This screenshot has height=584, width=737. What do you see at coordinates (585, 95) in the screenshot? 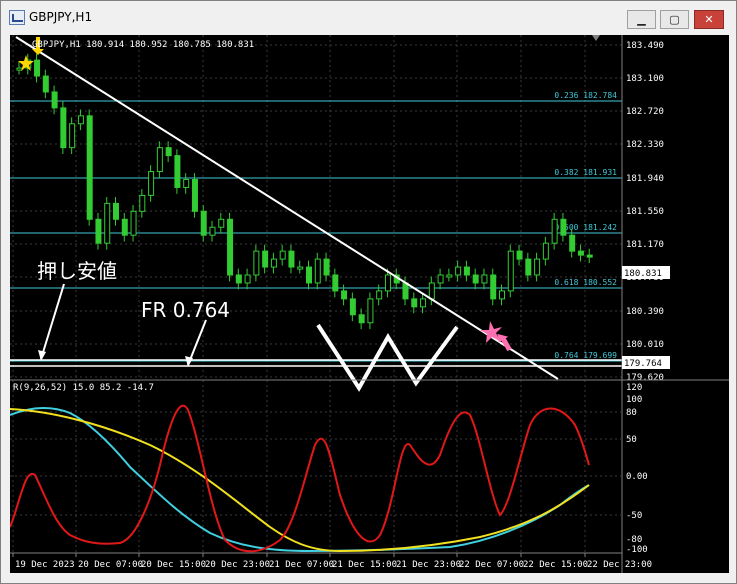
I see `fib-label: 0.236 182.784` at bounding box center [585, 95].